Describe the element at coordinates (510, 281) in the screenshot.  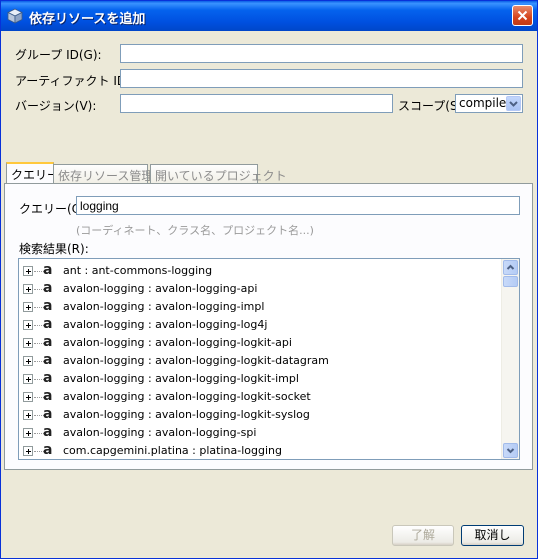
I see `scroll-thumb` at that location.